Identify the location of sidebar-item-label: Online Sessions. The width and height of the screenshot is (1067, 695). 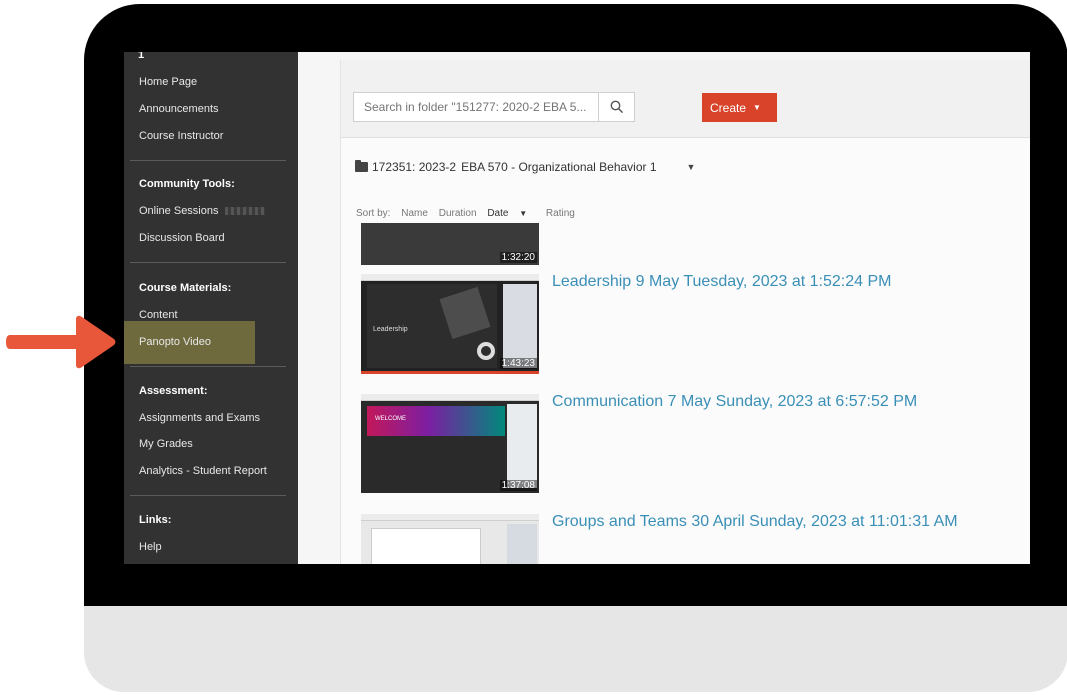
(179, 211).